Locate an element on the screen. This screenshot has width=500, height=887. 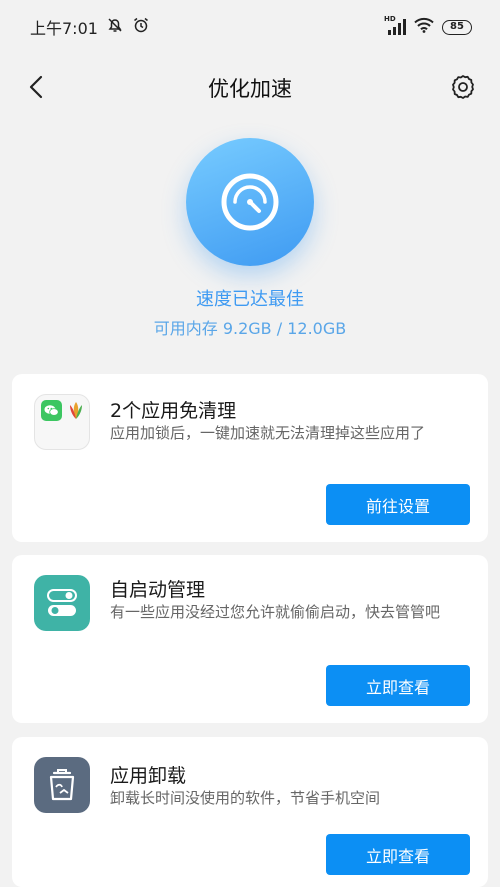
page-header: 优化加速 is located at coordinates (250, 88).